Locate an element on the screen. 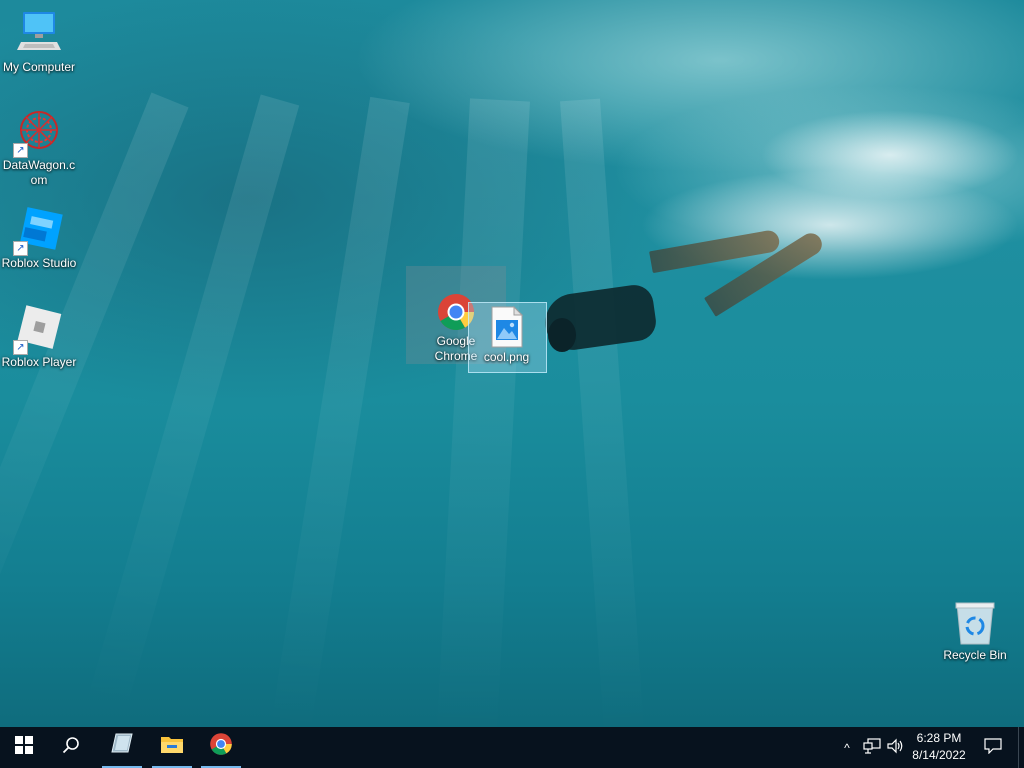 This screenshot has width=1024, height=768. network-icon is located at coordinates (872, 747).